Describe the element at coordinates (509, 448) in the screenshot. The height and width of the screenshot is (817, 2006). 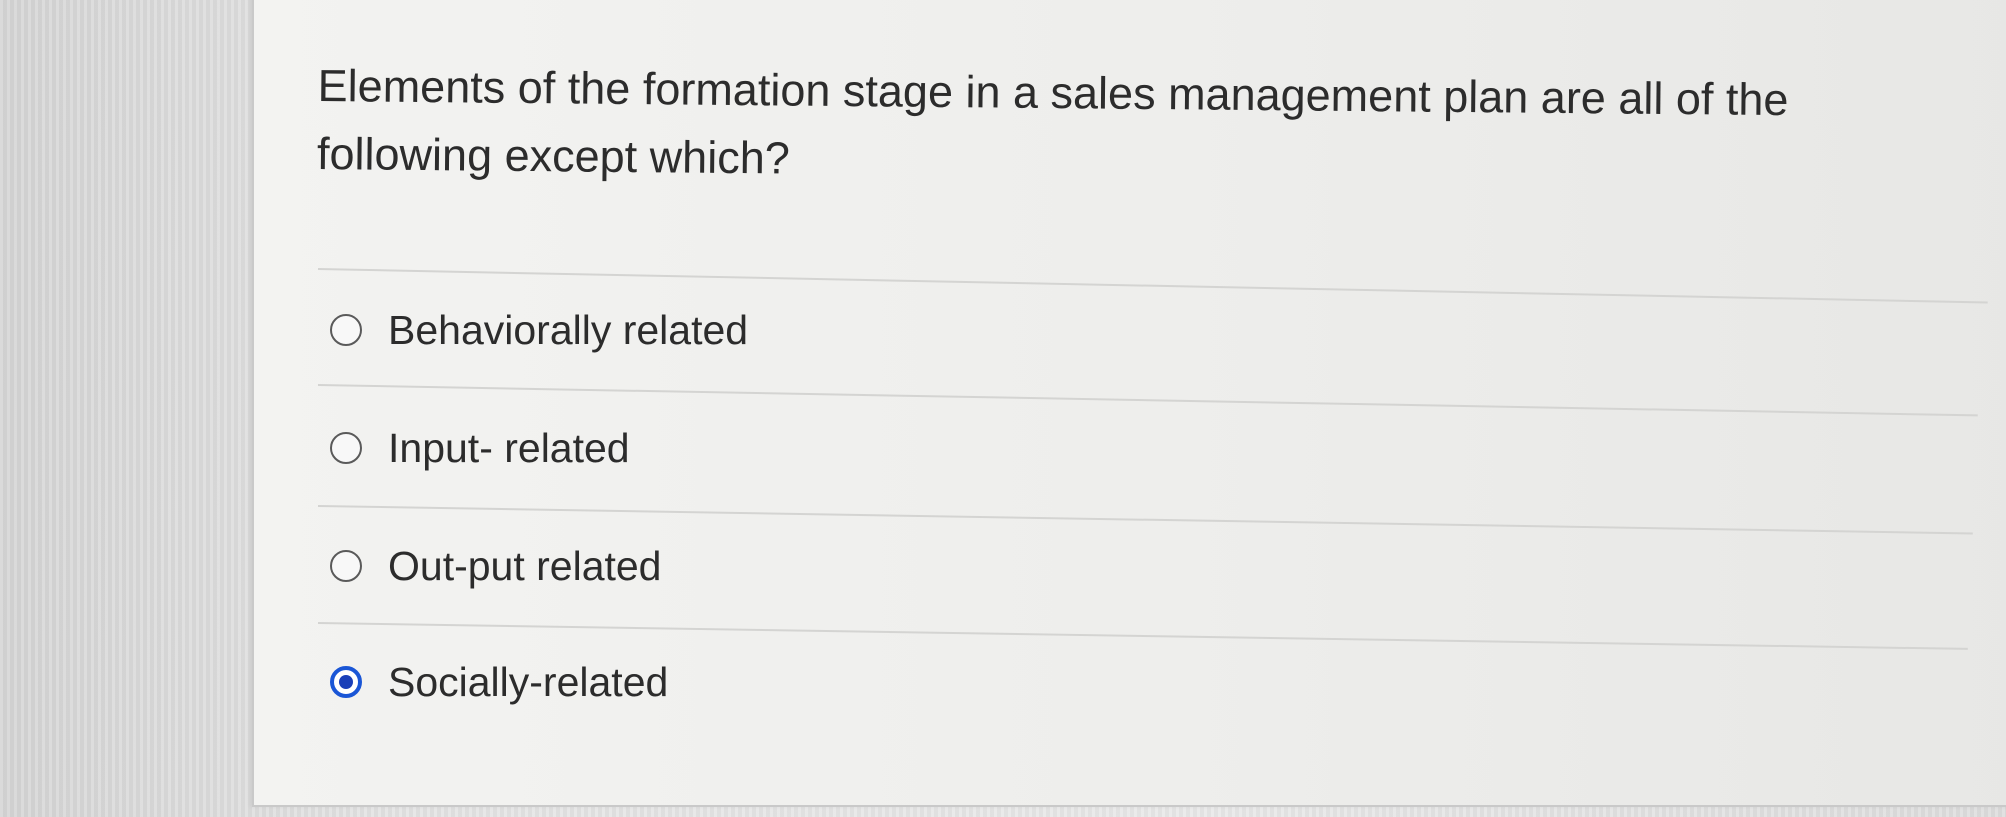
I see `option-label: Input- related` at that location.